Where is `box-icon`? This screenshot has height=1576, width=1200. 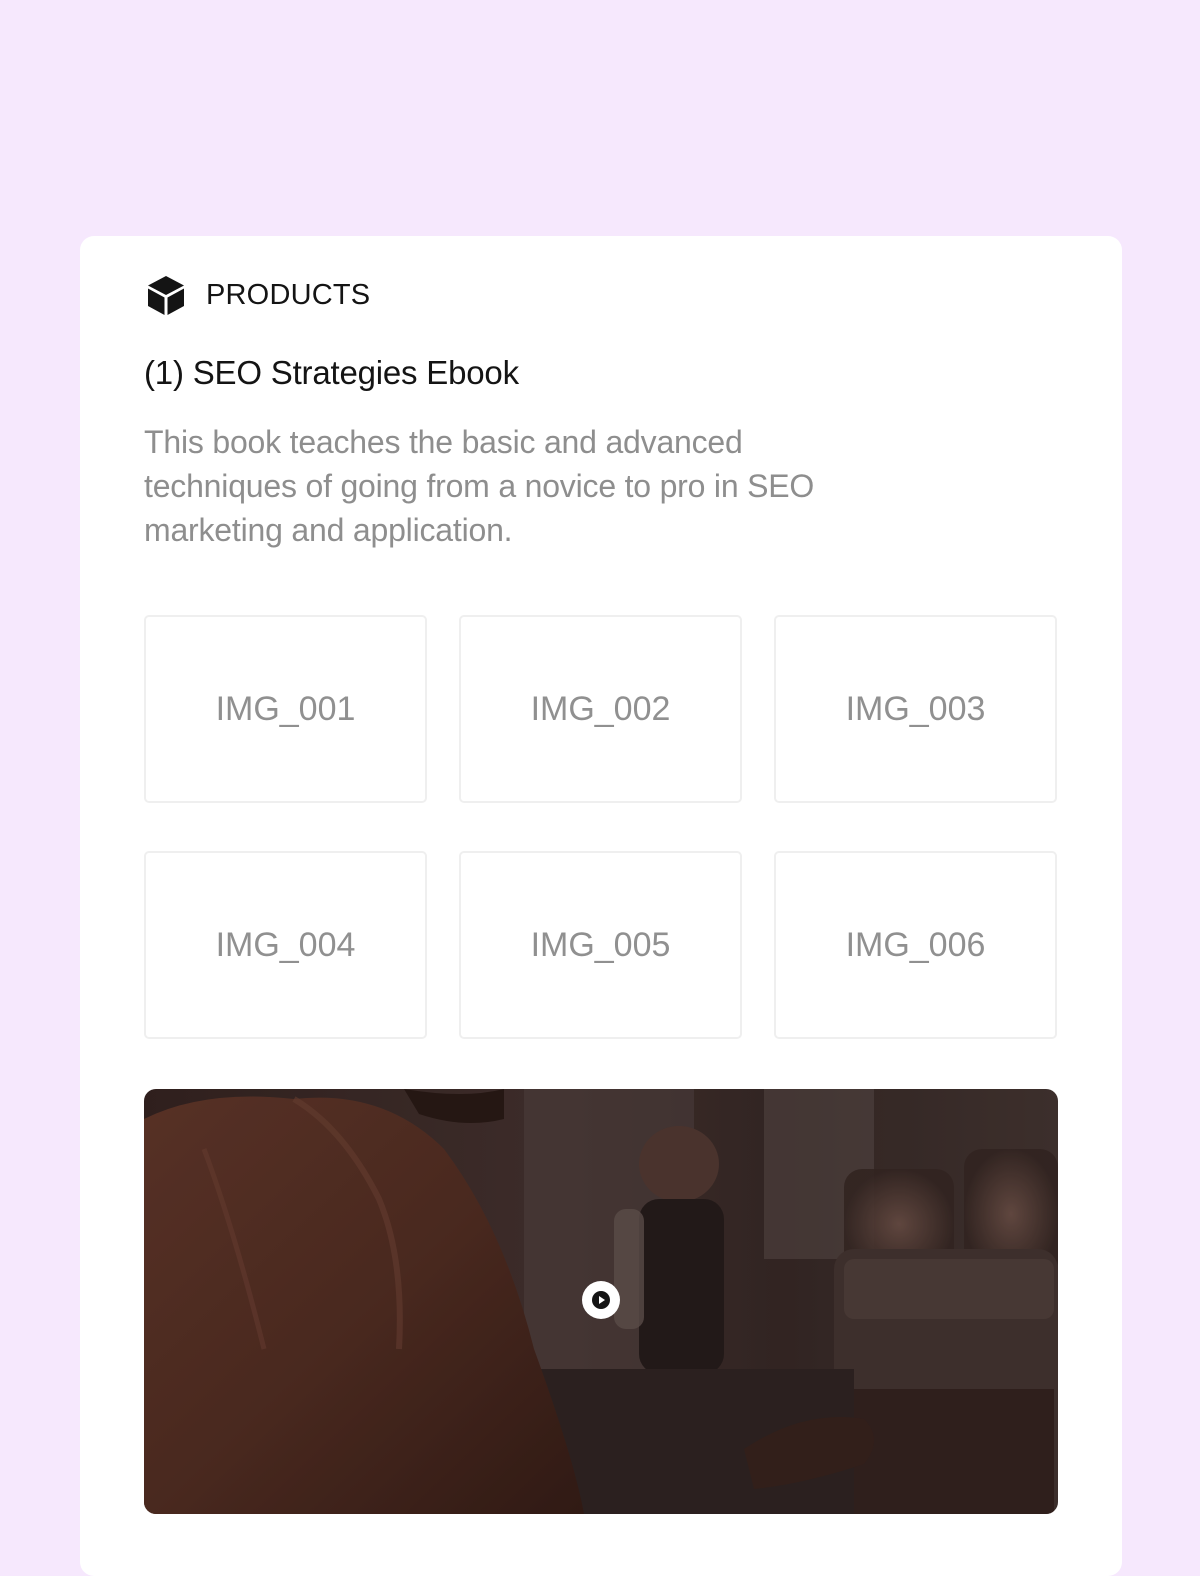 box-icon is located at coordinates (166, 295).